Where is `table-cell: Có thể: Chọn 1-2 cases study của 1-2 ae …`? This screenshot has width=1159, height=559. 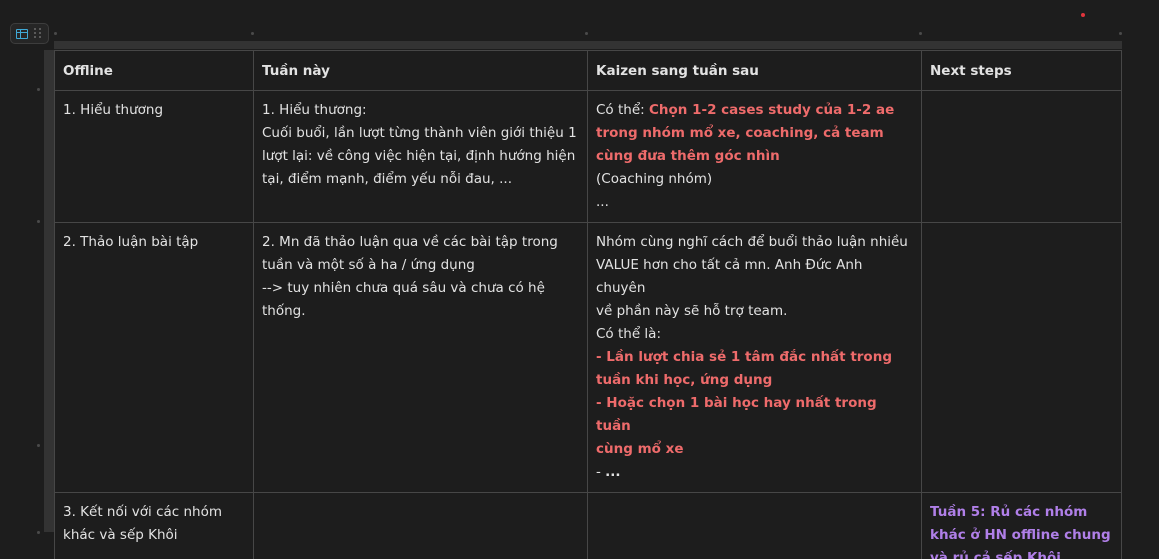 table-cell: Có thể: Chọn 1-2 cases study của 1-2 ae … is located at coordinates (754, 156).